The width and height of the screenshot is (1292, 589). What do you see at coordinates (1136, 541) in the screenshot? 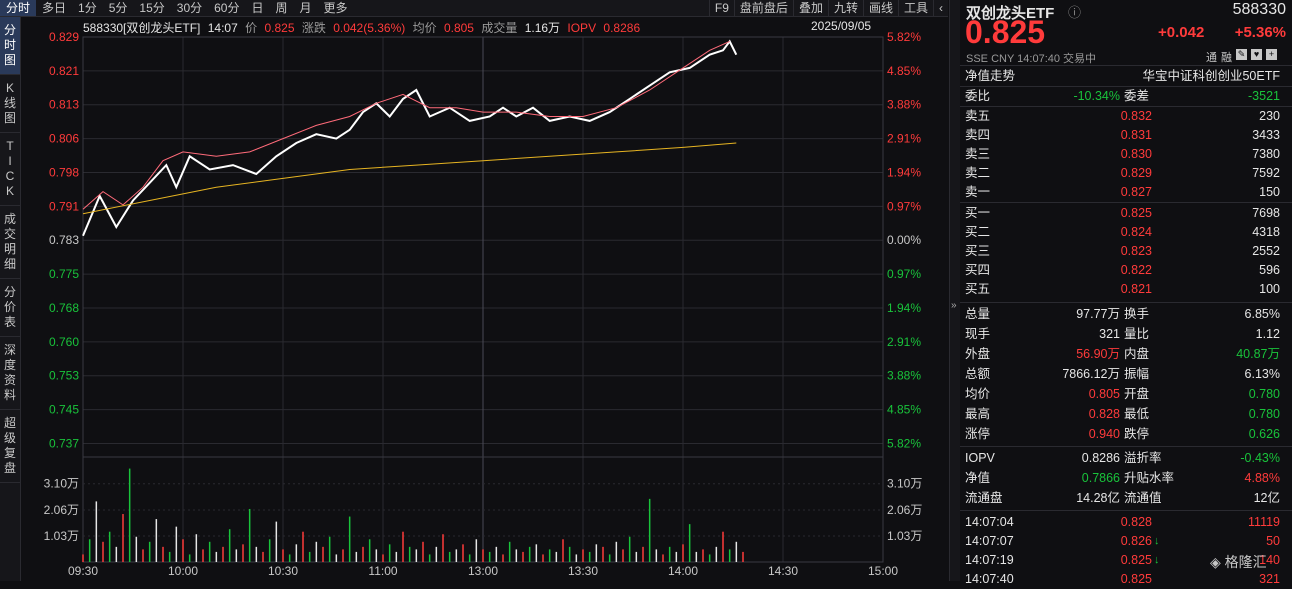
I see `tick-price: 0.826` at bounding box center [1136, 541].